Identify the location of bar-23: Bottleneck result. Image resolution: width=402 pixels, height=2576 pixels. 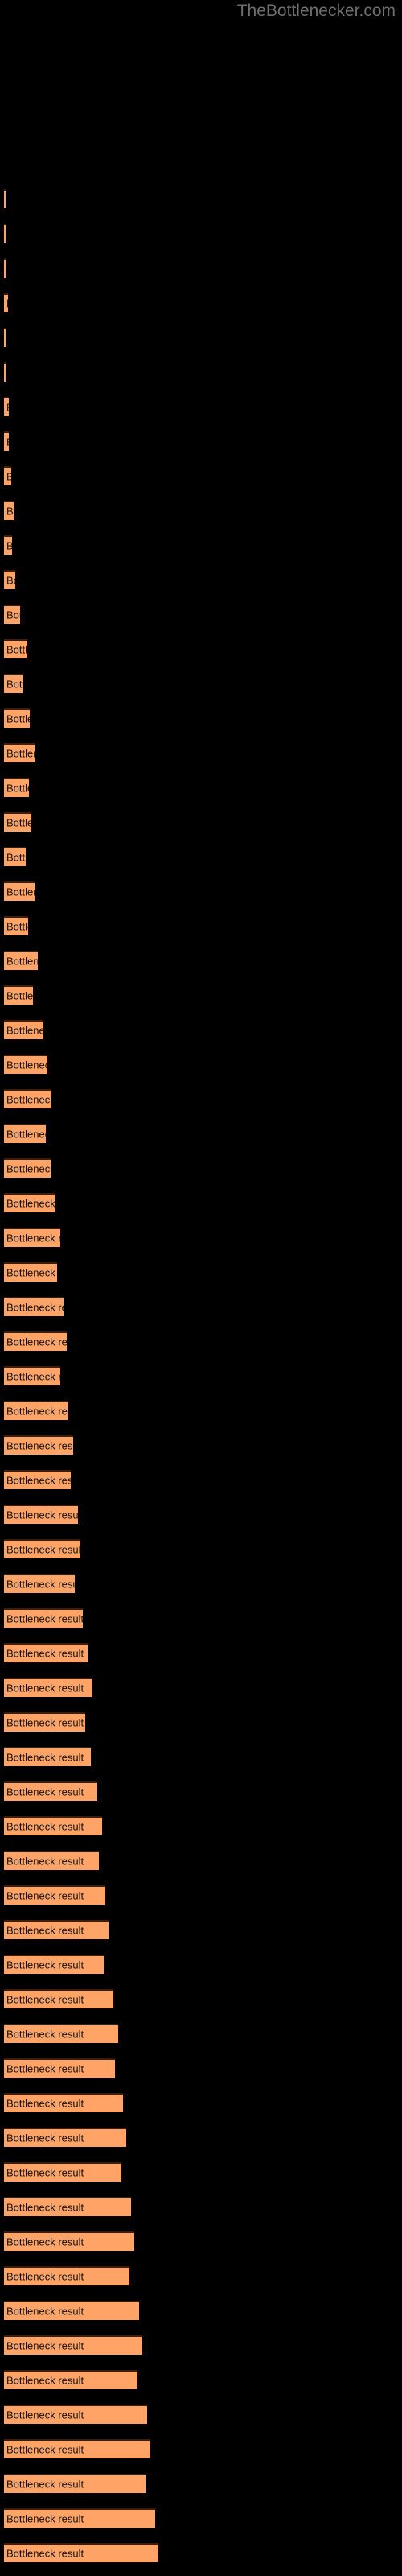
(21, 960).